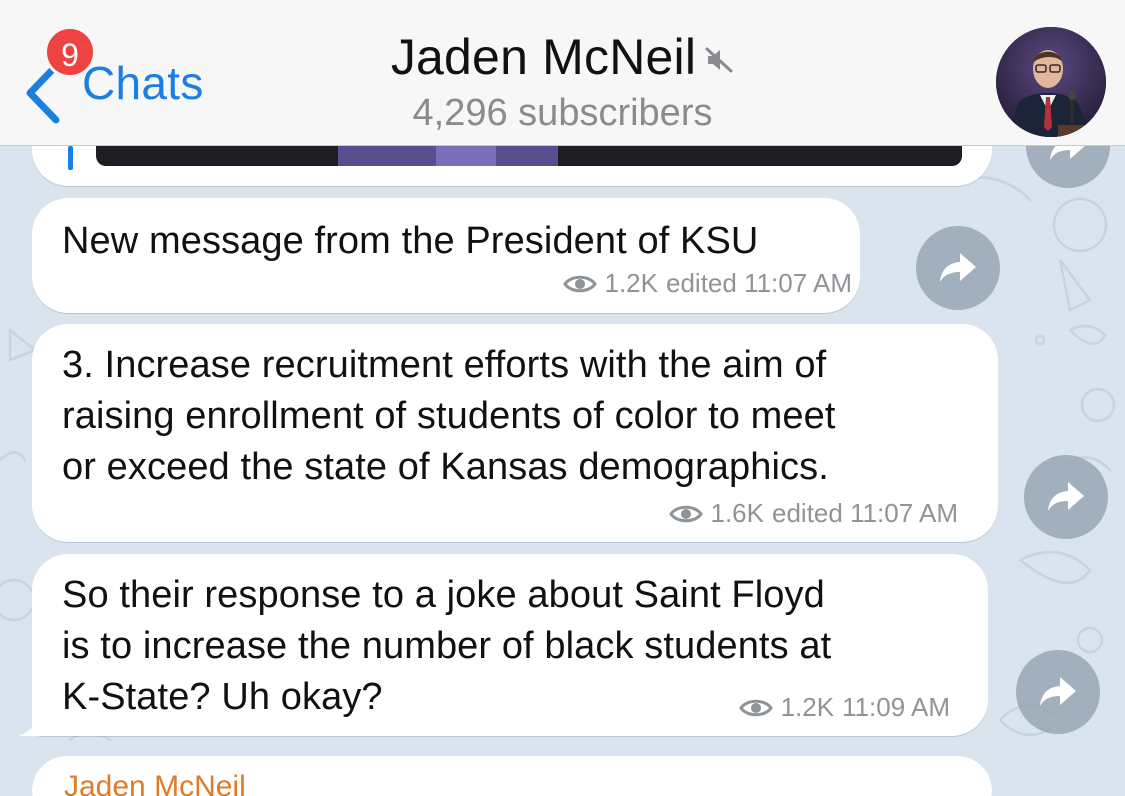 The image size is (1125, 796). What do you see at coordinates (737, 513) in the screenshot?
I see `view-count: 1.6K` at bounding box center [737, 513].